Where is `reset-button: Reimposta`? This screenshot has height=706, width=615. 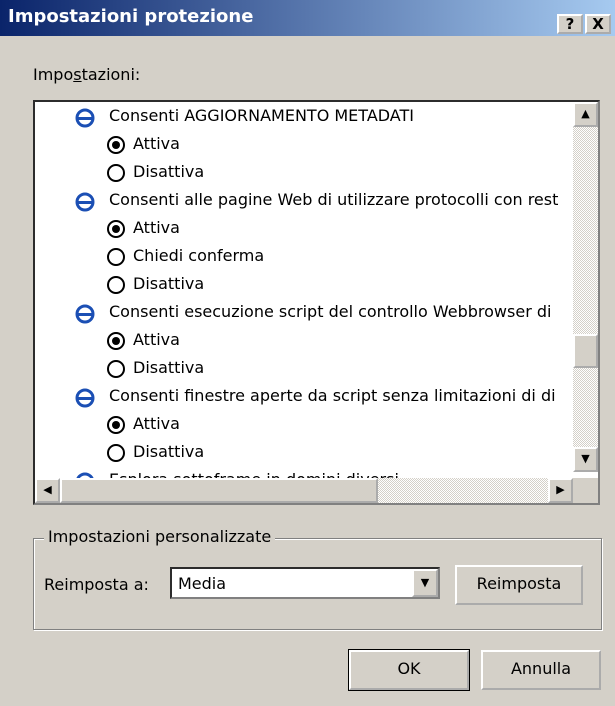
reset-button: Reimposta is located at coordinates (519, 585).